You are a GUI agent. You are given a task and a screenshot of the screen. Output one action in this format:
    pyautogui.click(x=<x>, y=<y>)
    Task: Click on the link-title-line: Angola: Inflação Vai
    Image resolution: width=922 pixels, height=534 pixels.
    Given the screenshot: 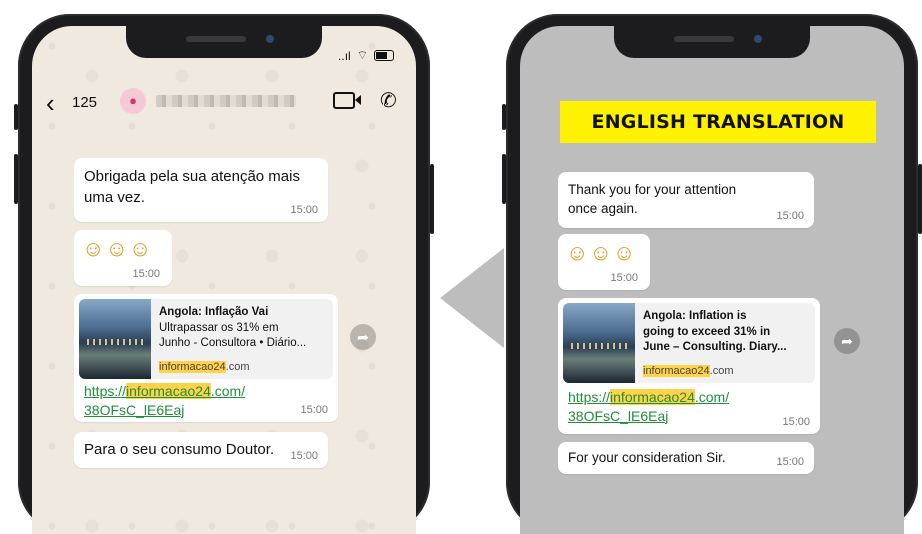 What is the action you would take?
    pyautogui.click(x=214, y=312)
    